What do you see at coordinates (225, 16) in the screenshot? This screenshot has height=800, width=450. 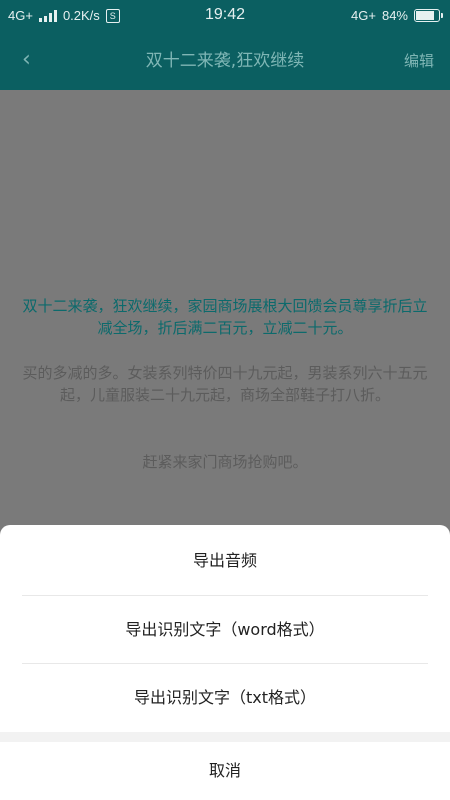 I see `status-bar: 4G+ 0.2K/s S 19:42 4G+ 84%` at bounding box center [225, 16].